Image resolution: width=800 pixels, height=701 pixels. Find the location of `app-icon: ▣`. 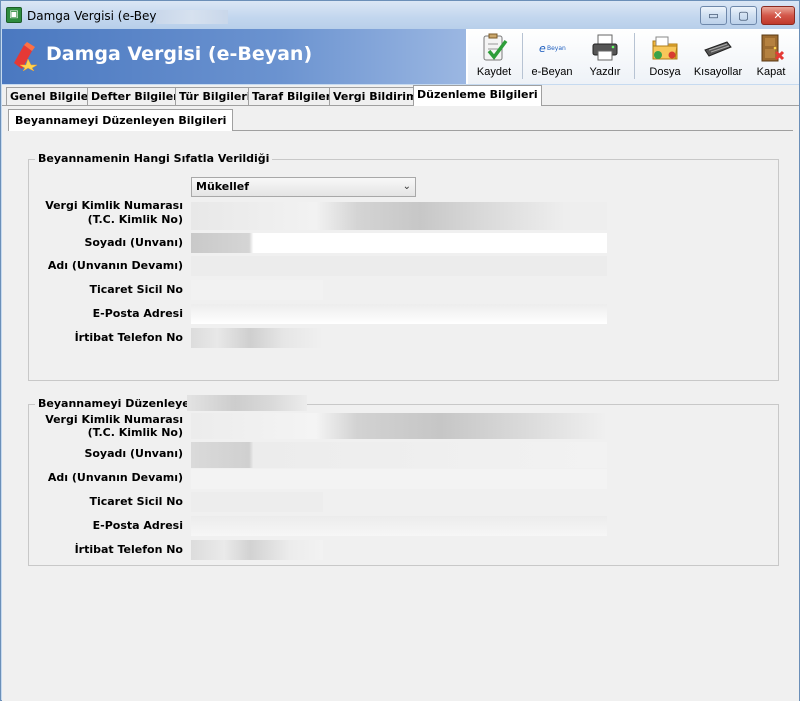

app-icon: ▣ is located at coordinates (14, 15).